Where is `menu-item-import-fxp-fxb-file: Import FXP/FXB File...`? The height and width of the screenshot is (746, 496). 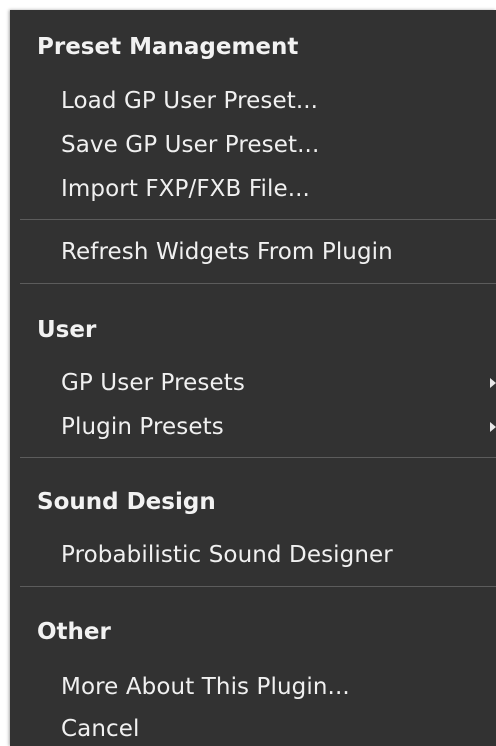 menu-item-import-fxp-fxb-file: Import FXP/FXB File... is located at coordinates (253, 190).